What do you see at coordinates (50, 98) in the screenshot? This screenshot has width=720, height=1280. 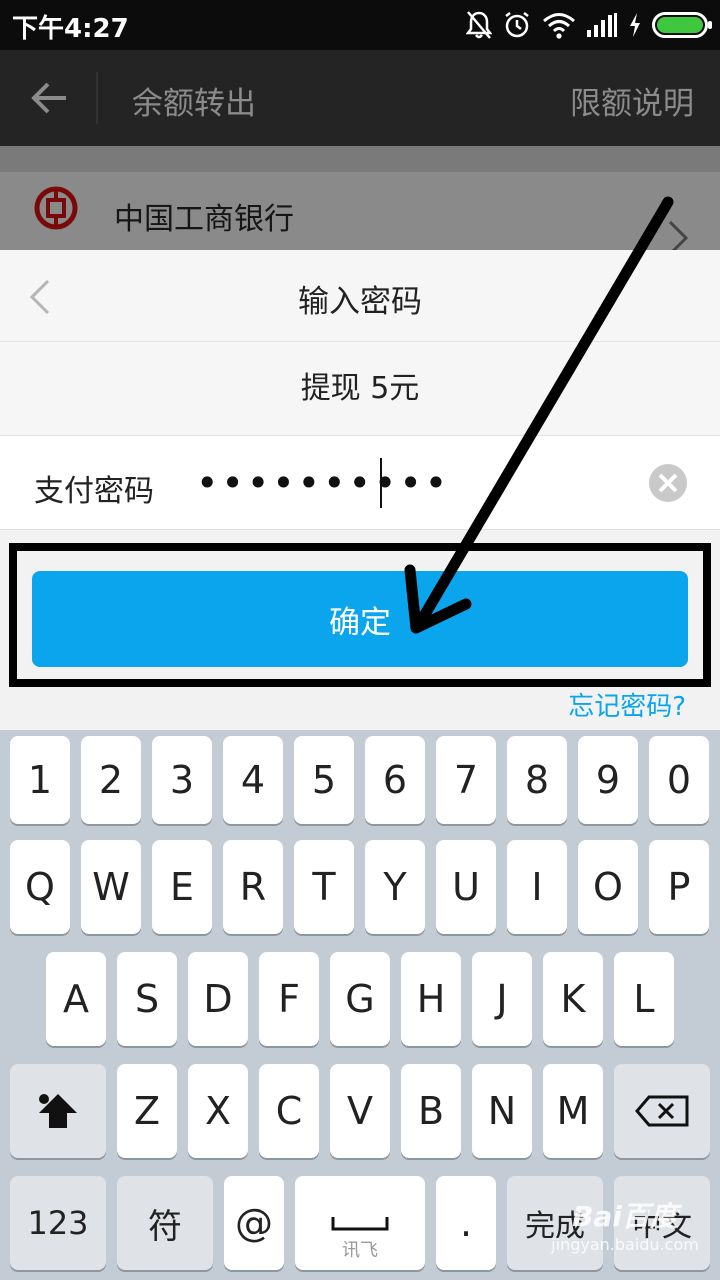 I see `back-arrow-icon` at bounding box center [50, 98].